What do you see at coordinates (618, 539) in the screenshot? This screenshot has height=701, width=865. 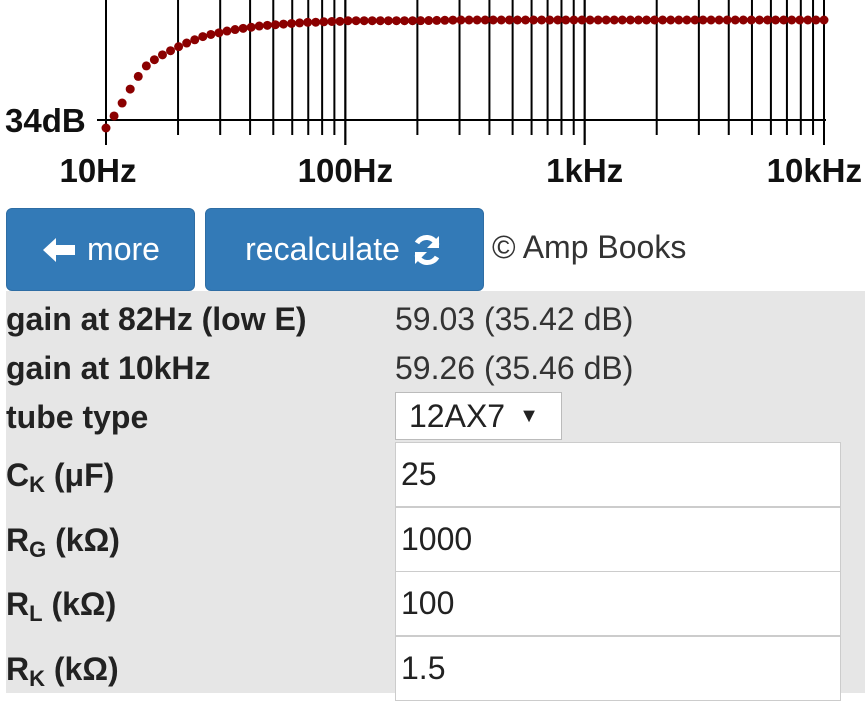 I see `rg-input` at bounding box center [618, 539].